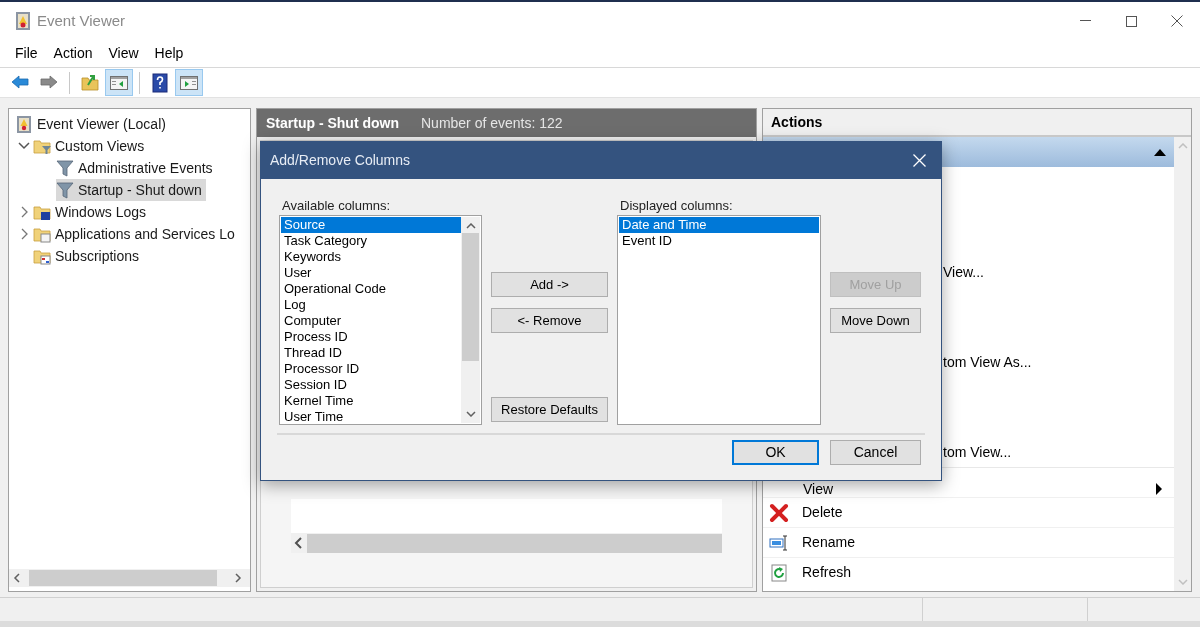 This screenshot has height=627, width=1200. Describe the element at coordinates (875, 452) in the screenshot. I see `cancel-button: Cancel` at that location.